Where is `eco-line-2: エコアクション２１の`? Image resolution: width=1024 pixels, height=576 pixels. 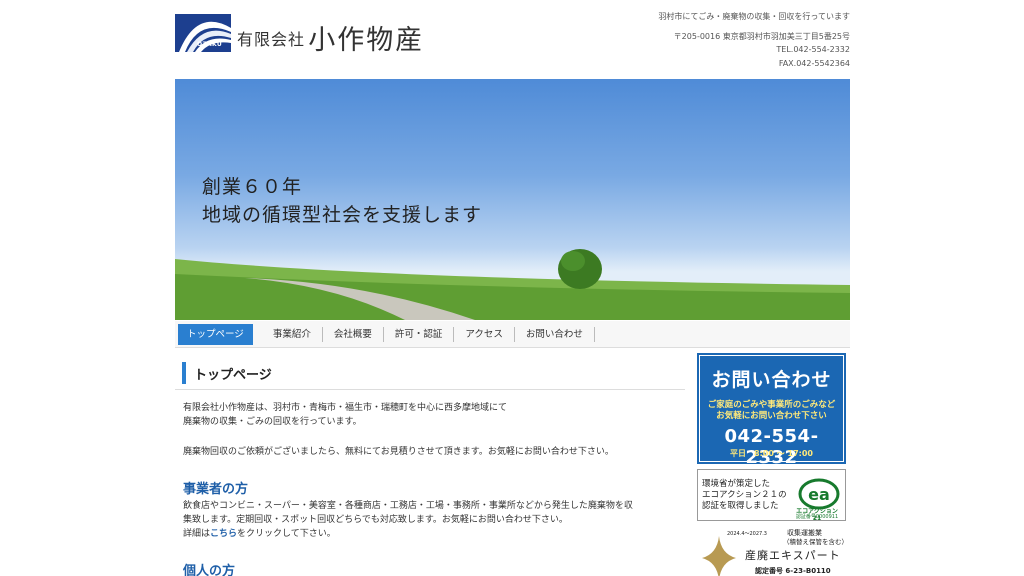 eco-line-2: エコアクション２１の is located at coordinates (744, 495).